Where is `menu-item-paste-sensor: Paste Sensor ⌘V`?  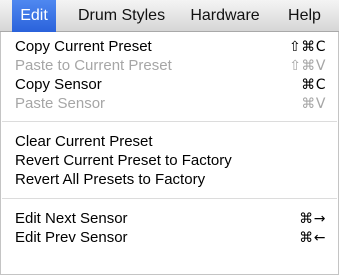
menu-item-paste-sensor: Paste Sensor ⌘V is located at coordinates (169, 104).